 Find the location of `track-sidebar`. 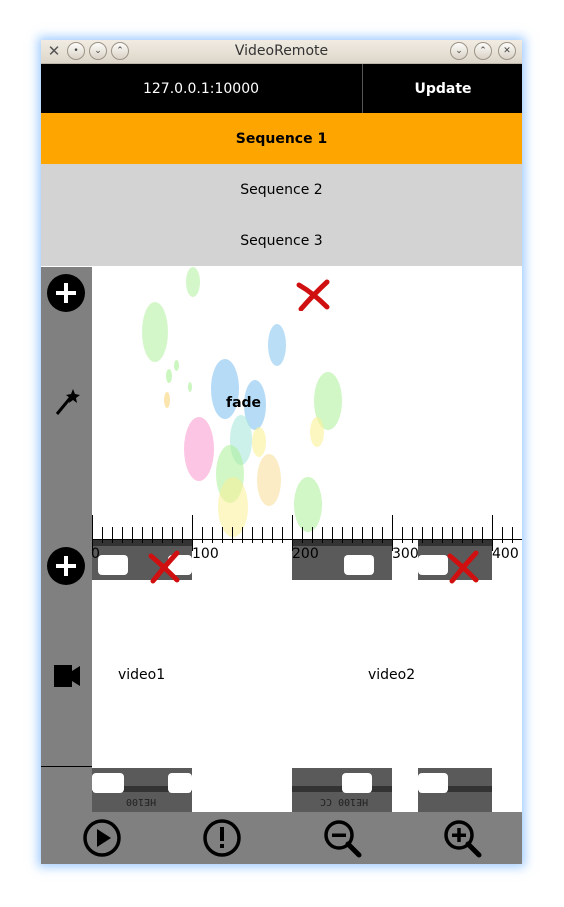

track-sidebar is located at coordinates (66, 539).